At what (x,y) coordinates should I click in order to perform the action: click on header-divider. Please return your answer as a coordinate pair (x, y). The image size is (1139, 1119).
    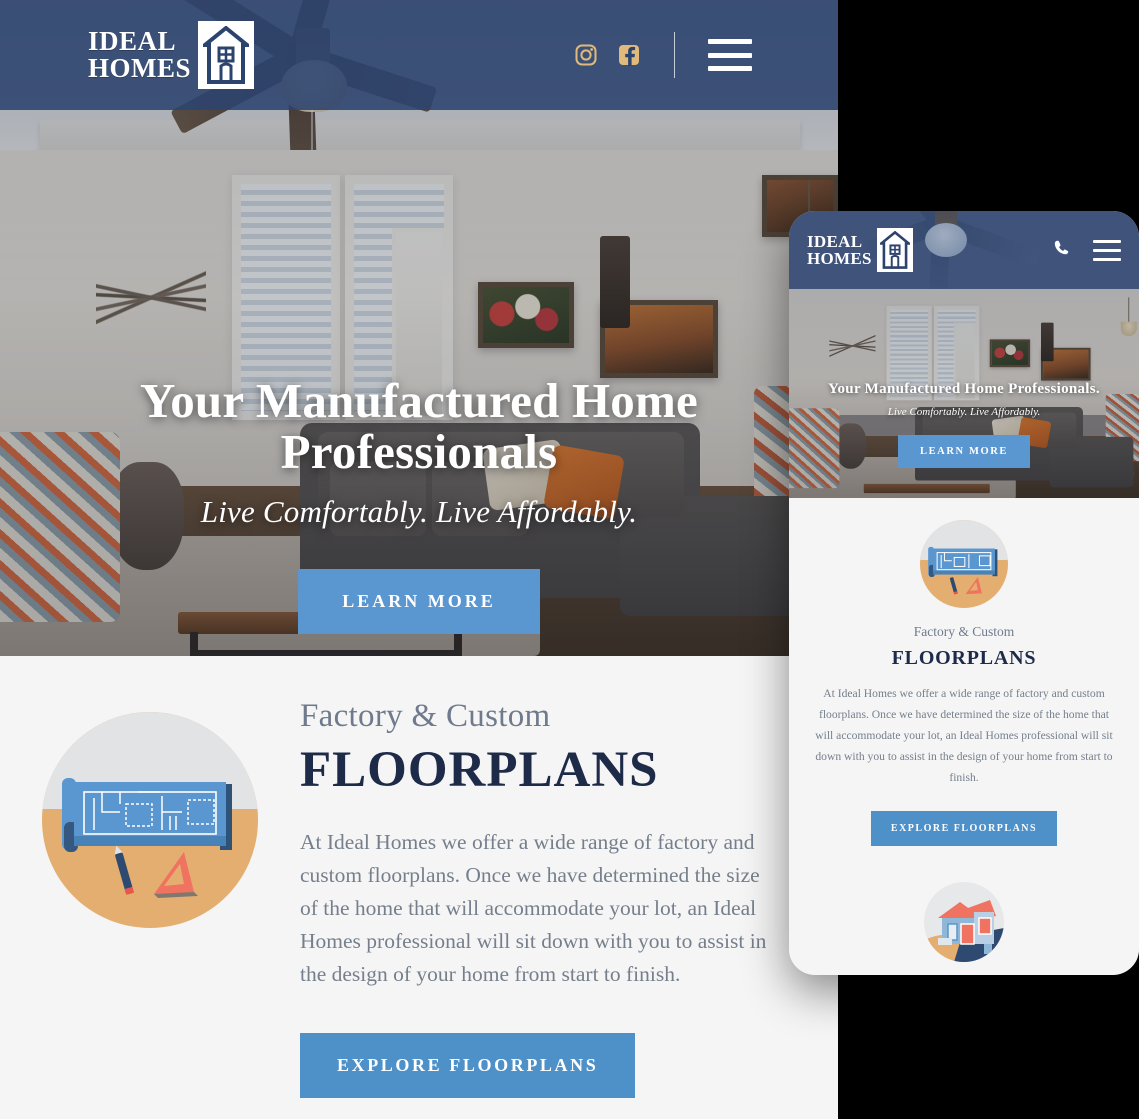
    Looking at the image, I should click on (674, 55).